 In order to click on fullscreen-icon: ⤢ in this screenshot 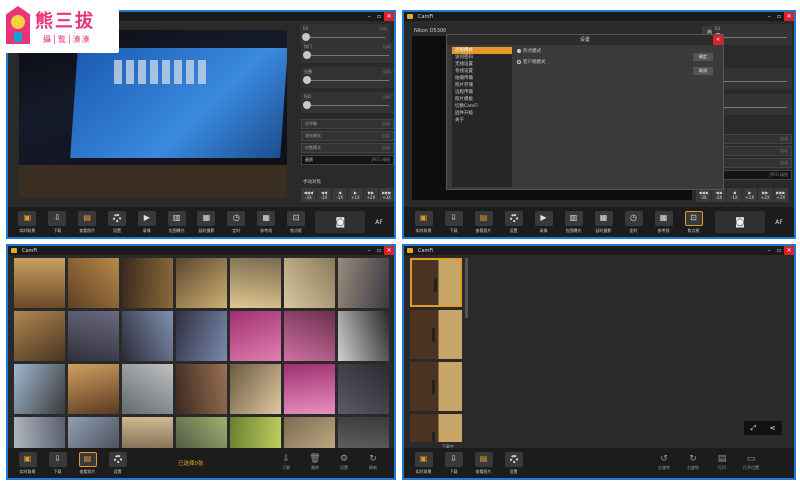, I will do `click(754, 428)`.